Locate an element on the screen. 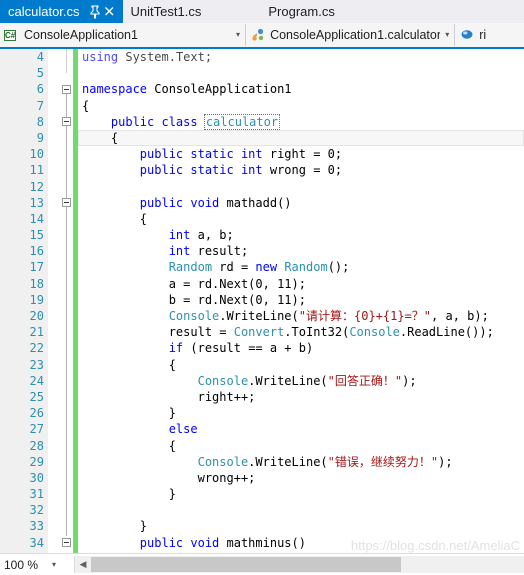  code-token: right = 0; is located at coordinates (306, 154).